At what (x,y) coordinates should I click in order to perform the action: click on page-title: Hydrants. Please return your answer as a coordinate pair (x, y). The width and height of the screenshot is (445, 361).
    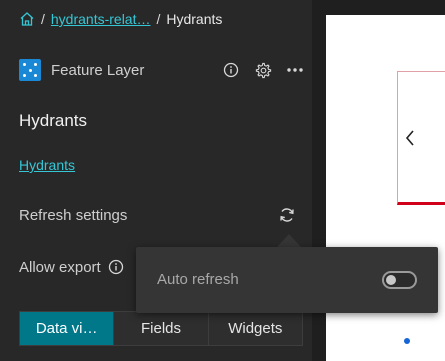
    Looking at the image, I should click on (53, 120).